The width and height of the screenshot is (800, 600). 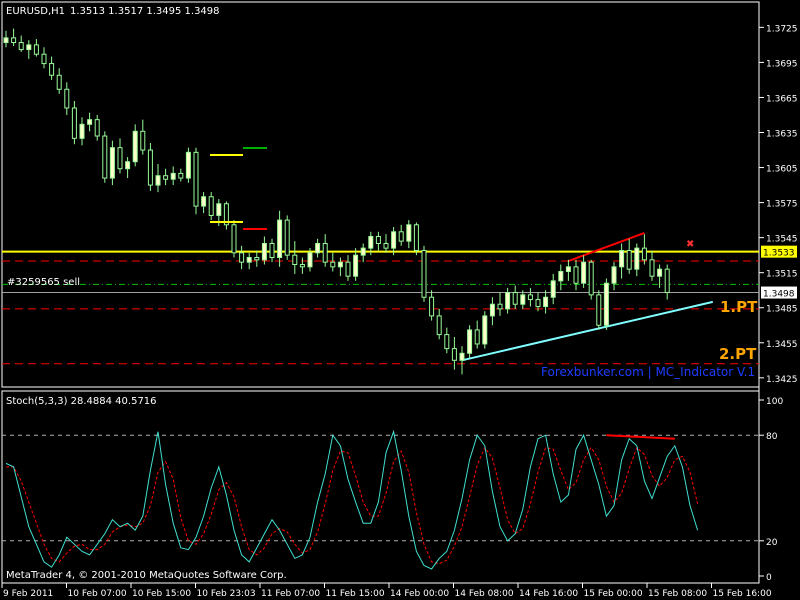 I want to click on price-tick-label: 1.3485, so click(x=782, y=310).